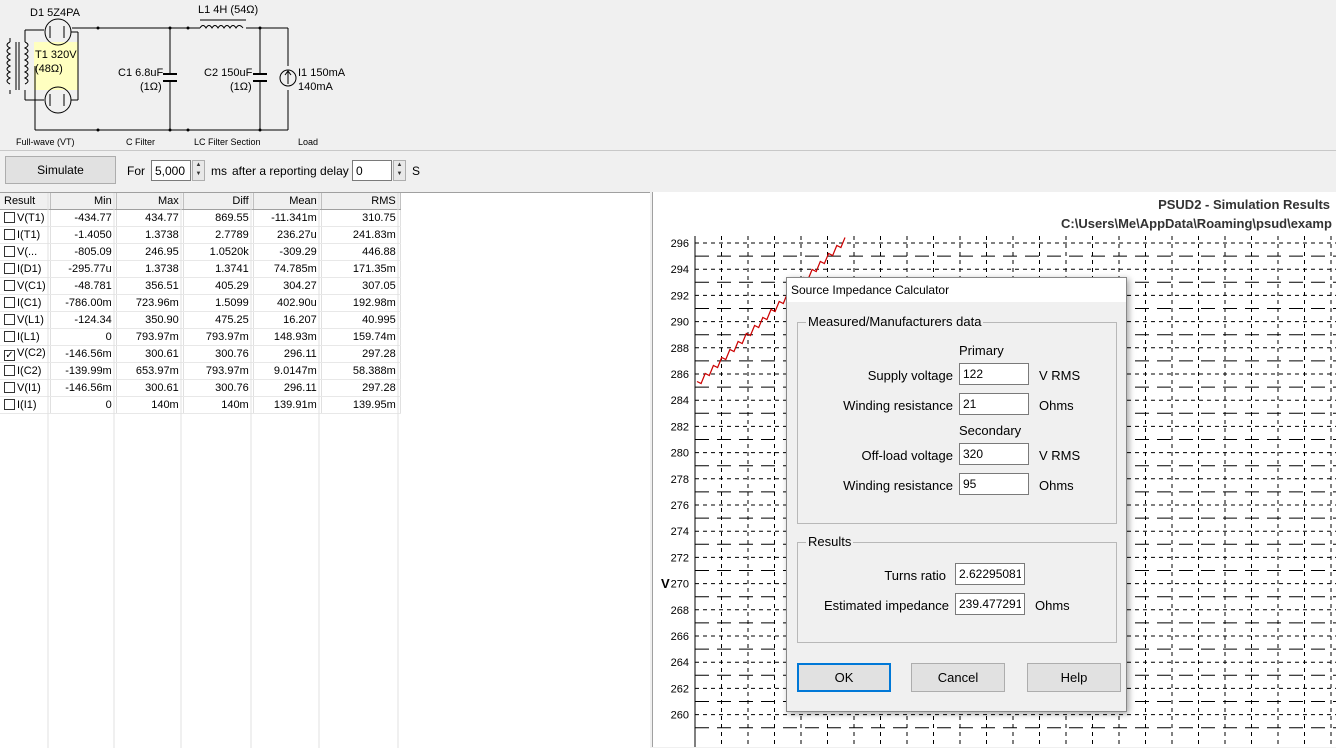 This screenshot has height=748, width=1336. What do you see at coordinates (150, 405) in the screenshot?
I see `result-max-cell: 140m` at bounding box center [150, 405].